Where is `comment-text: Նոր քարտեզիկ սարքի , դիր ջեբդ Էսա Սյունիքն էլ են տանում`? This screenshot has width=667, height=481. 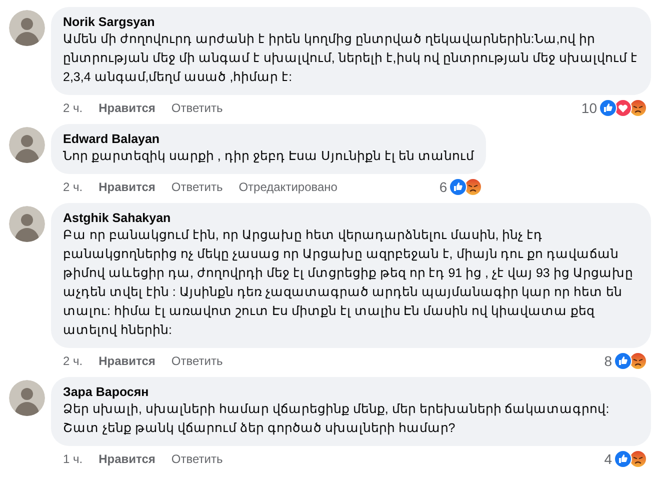 comment-text: Նոր քարտեզիկ սարքի , դիր ջեբդ Էսա Սյունիքն էլ են տանում is located at coordinates (268, 156).